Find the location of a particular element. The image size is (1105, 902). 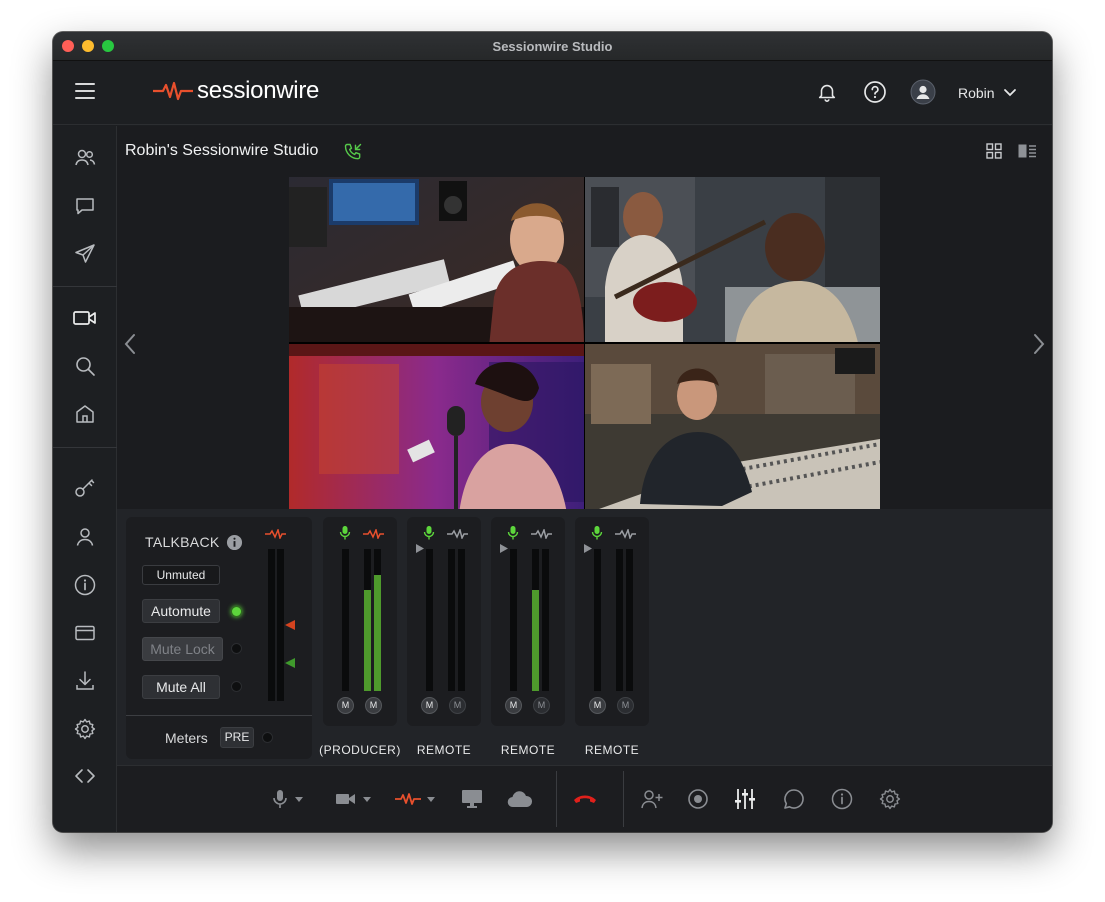

mute-lock-button: Mute Lock is located at coordinates (182, 649).